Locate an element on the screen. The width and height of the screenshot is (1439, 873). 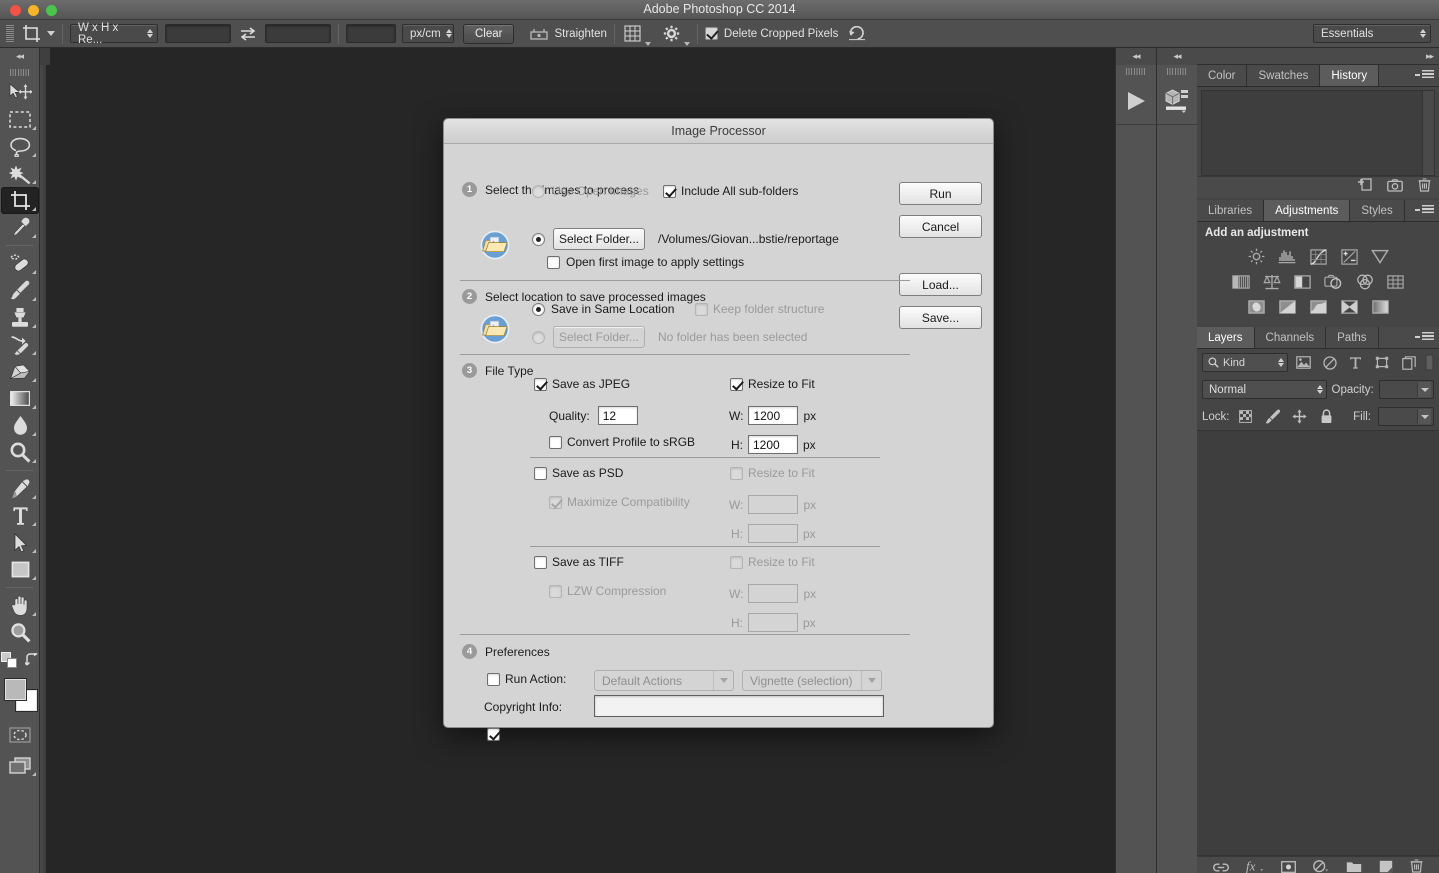
link-layers-icon is located at coordinates (1221, 866).